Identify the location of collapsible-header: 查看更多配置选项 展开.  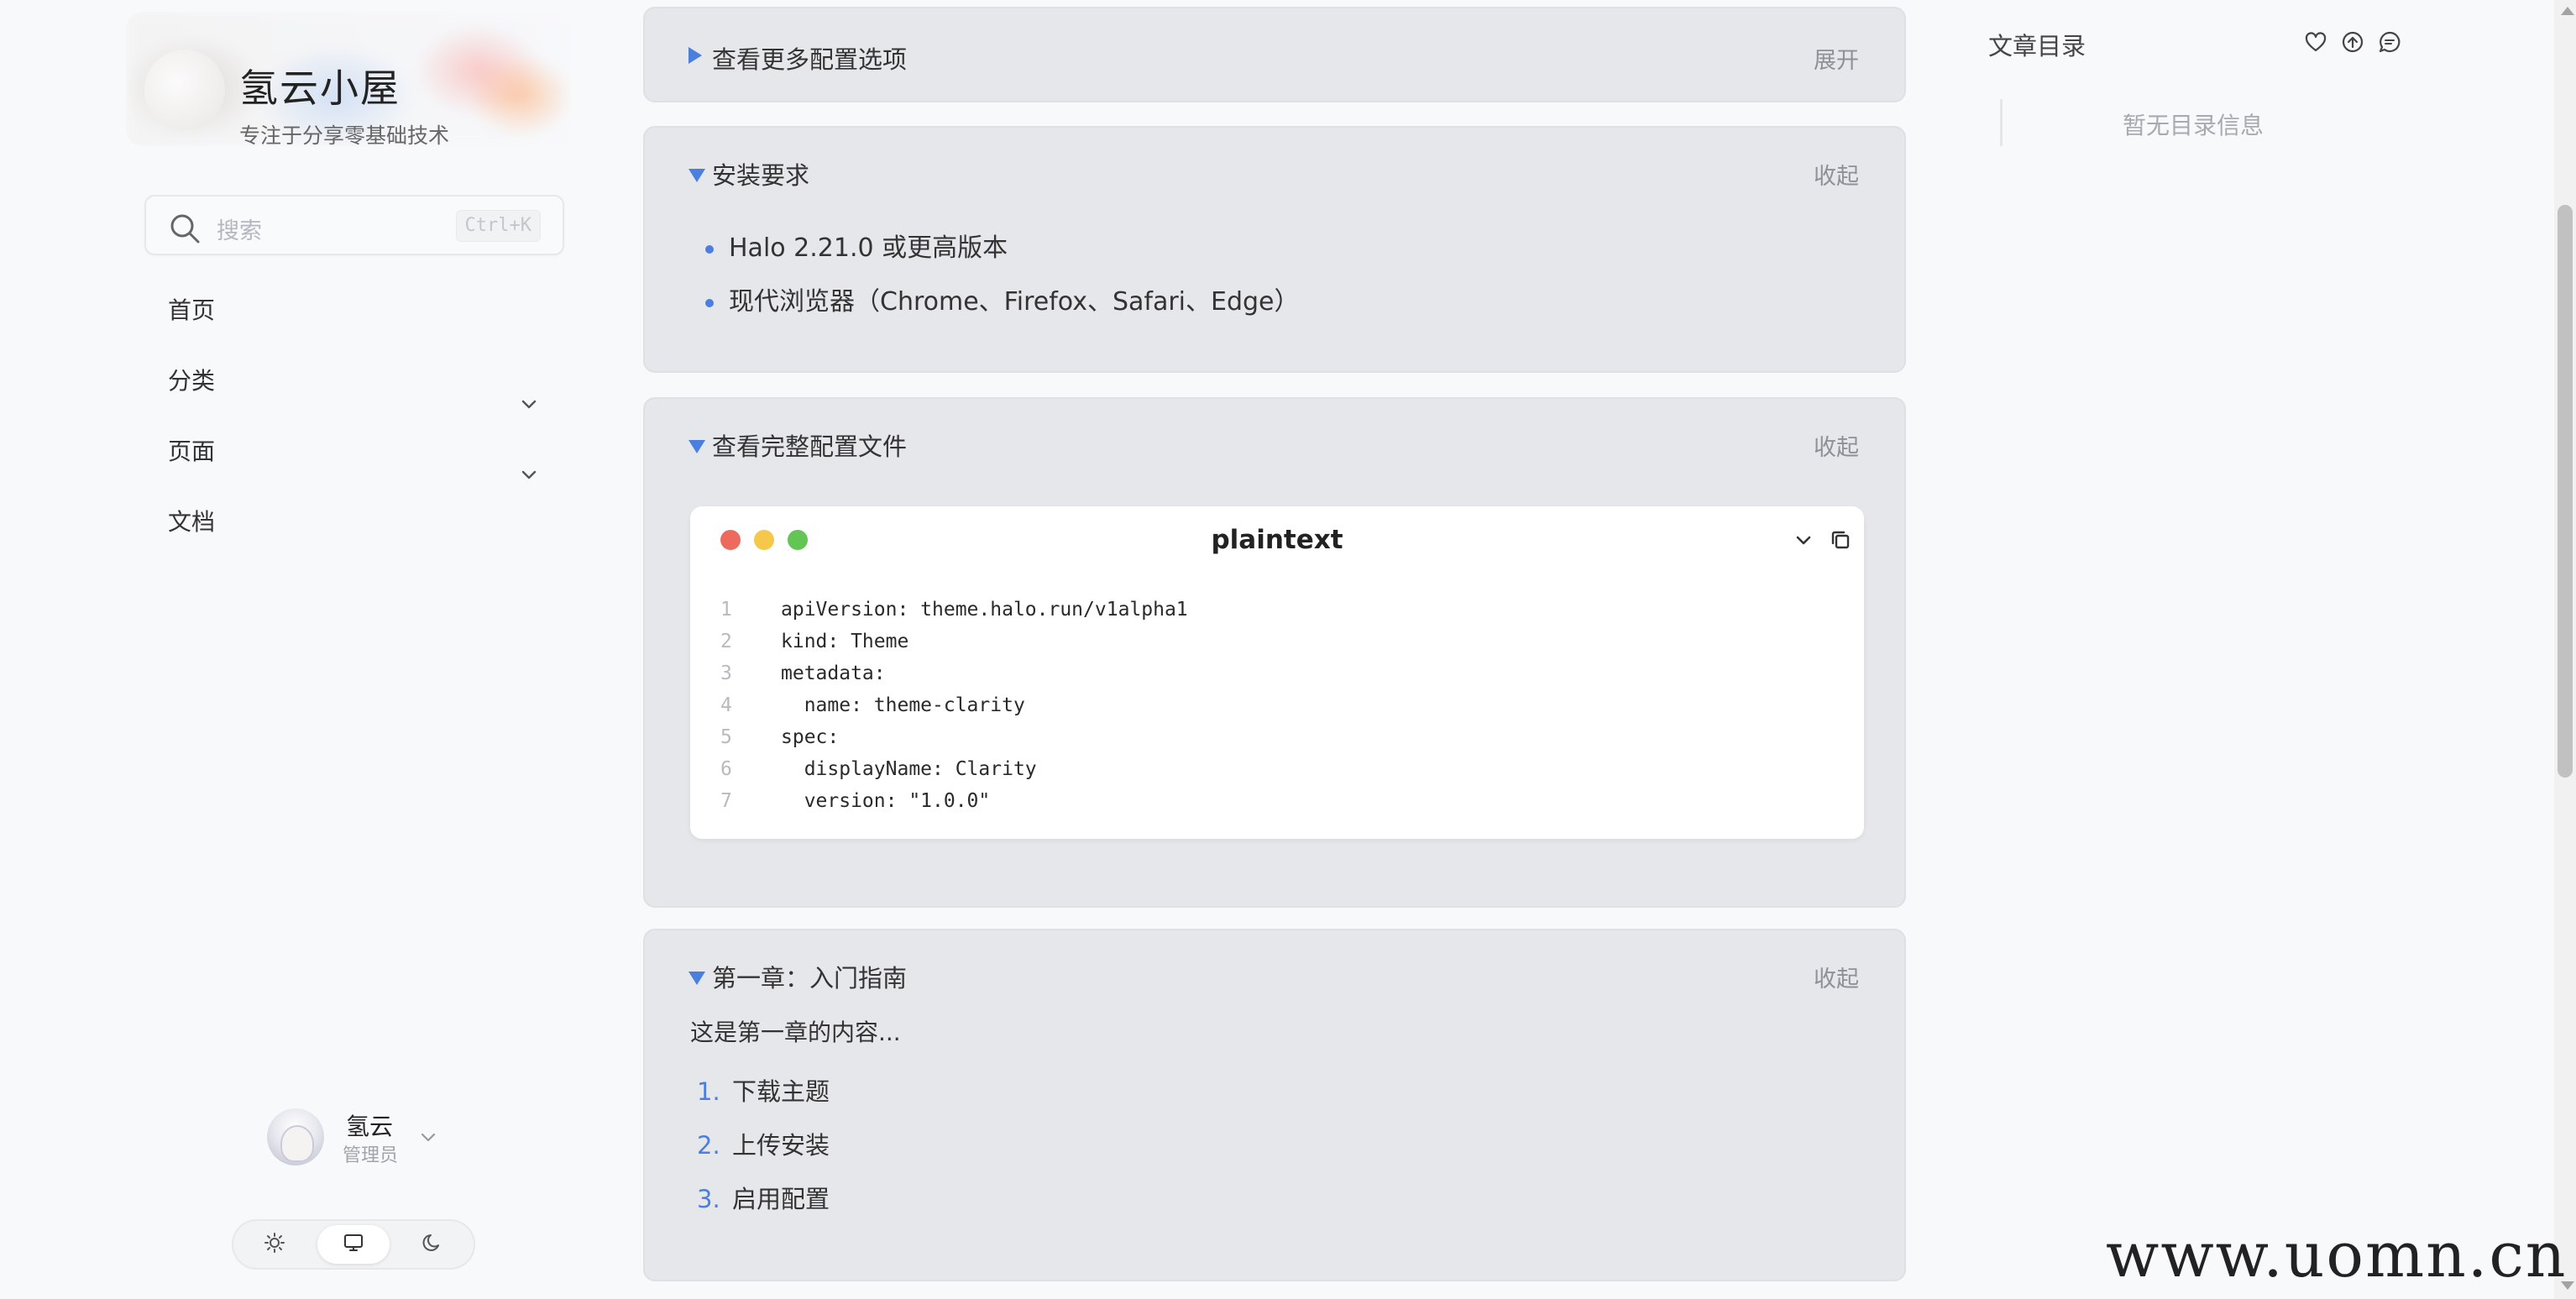
(1274, 56).